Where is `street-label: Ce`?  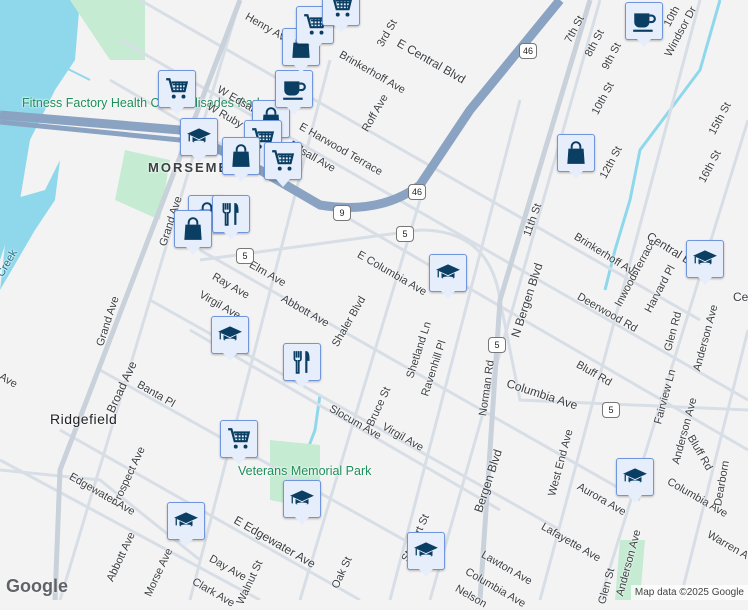
street-label: Ce is located at coordinates (740, 297).